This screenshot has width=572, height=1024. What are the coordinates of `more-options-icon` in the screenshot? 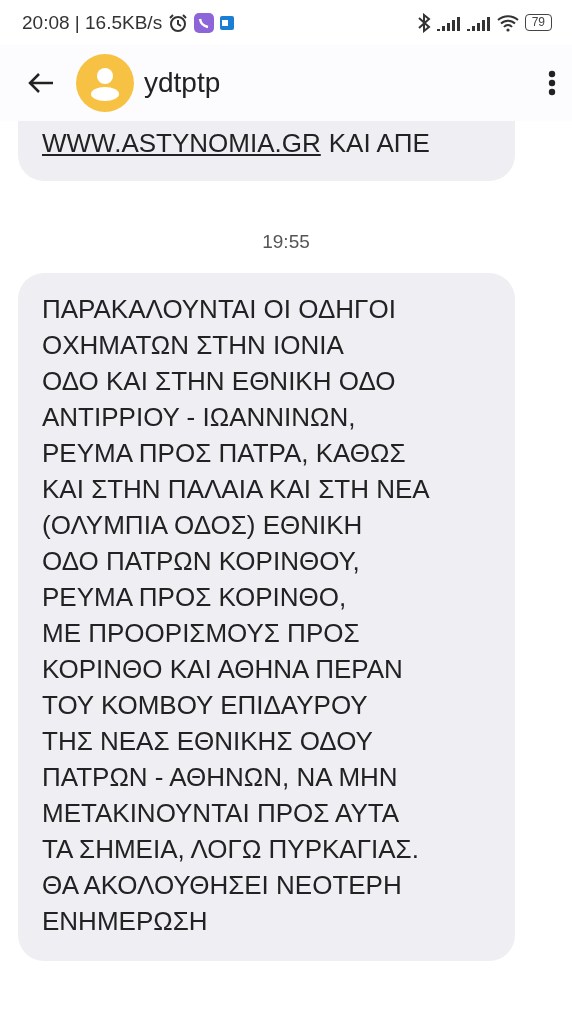 It's located at (552, 83).